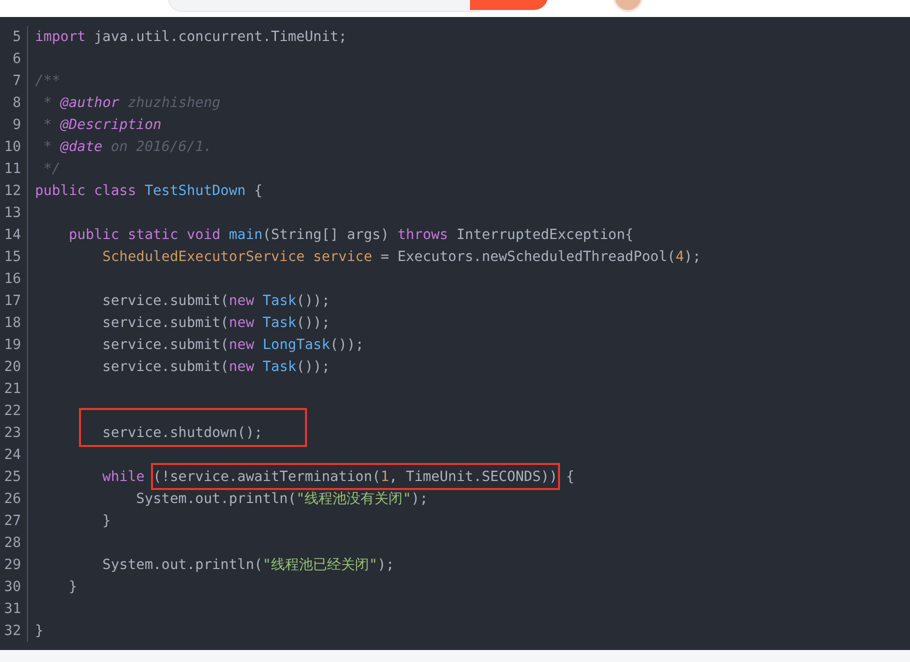 This screenshot has height=662, width=910. I want to click on line-number: 24, so click(14, 455).